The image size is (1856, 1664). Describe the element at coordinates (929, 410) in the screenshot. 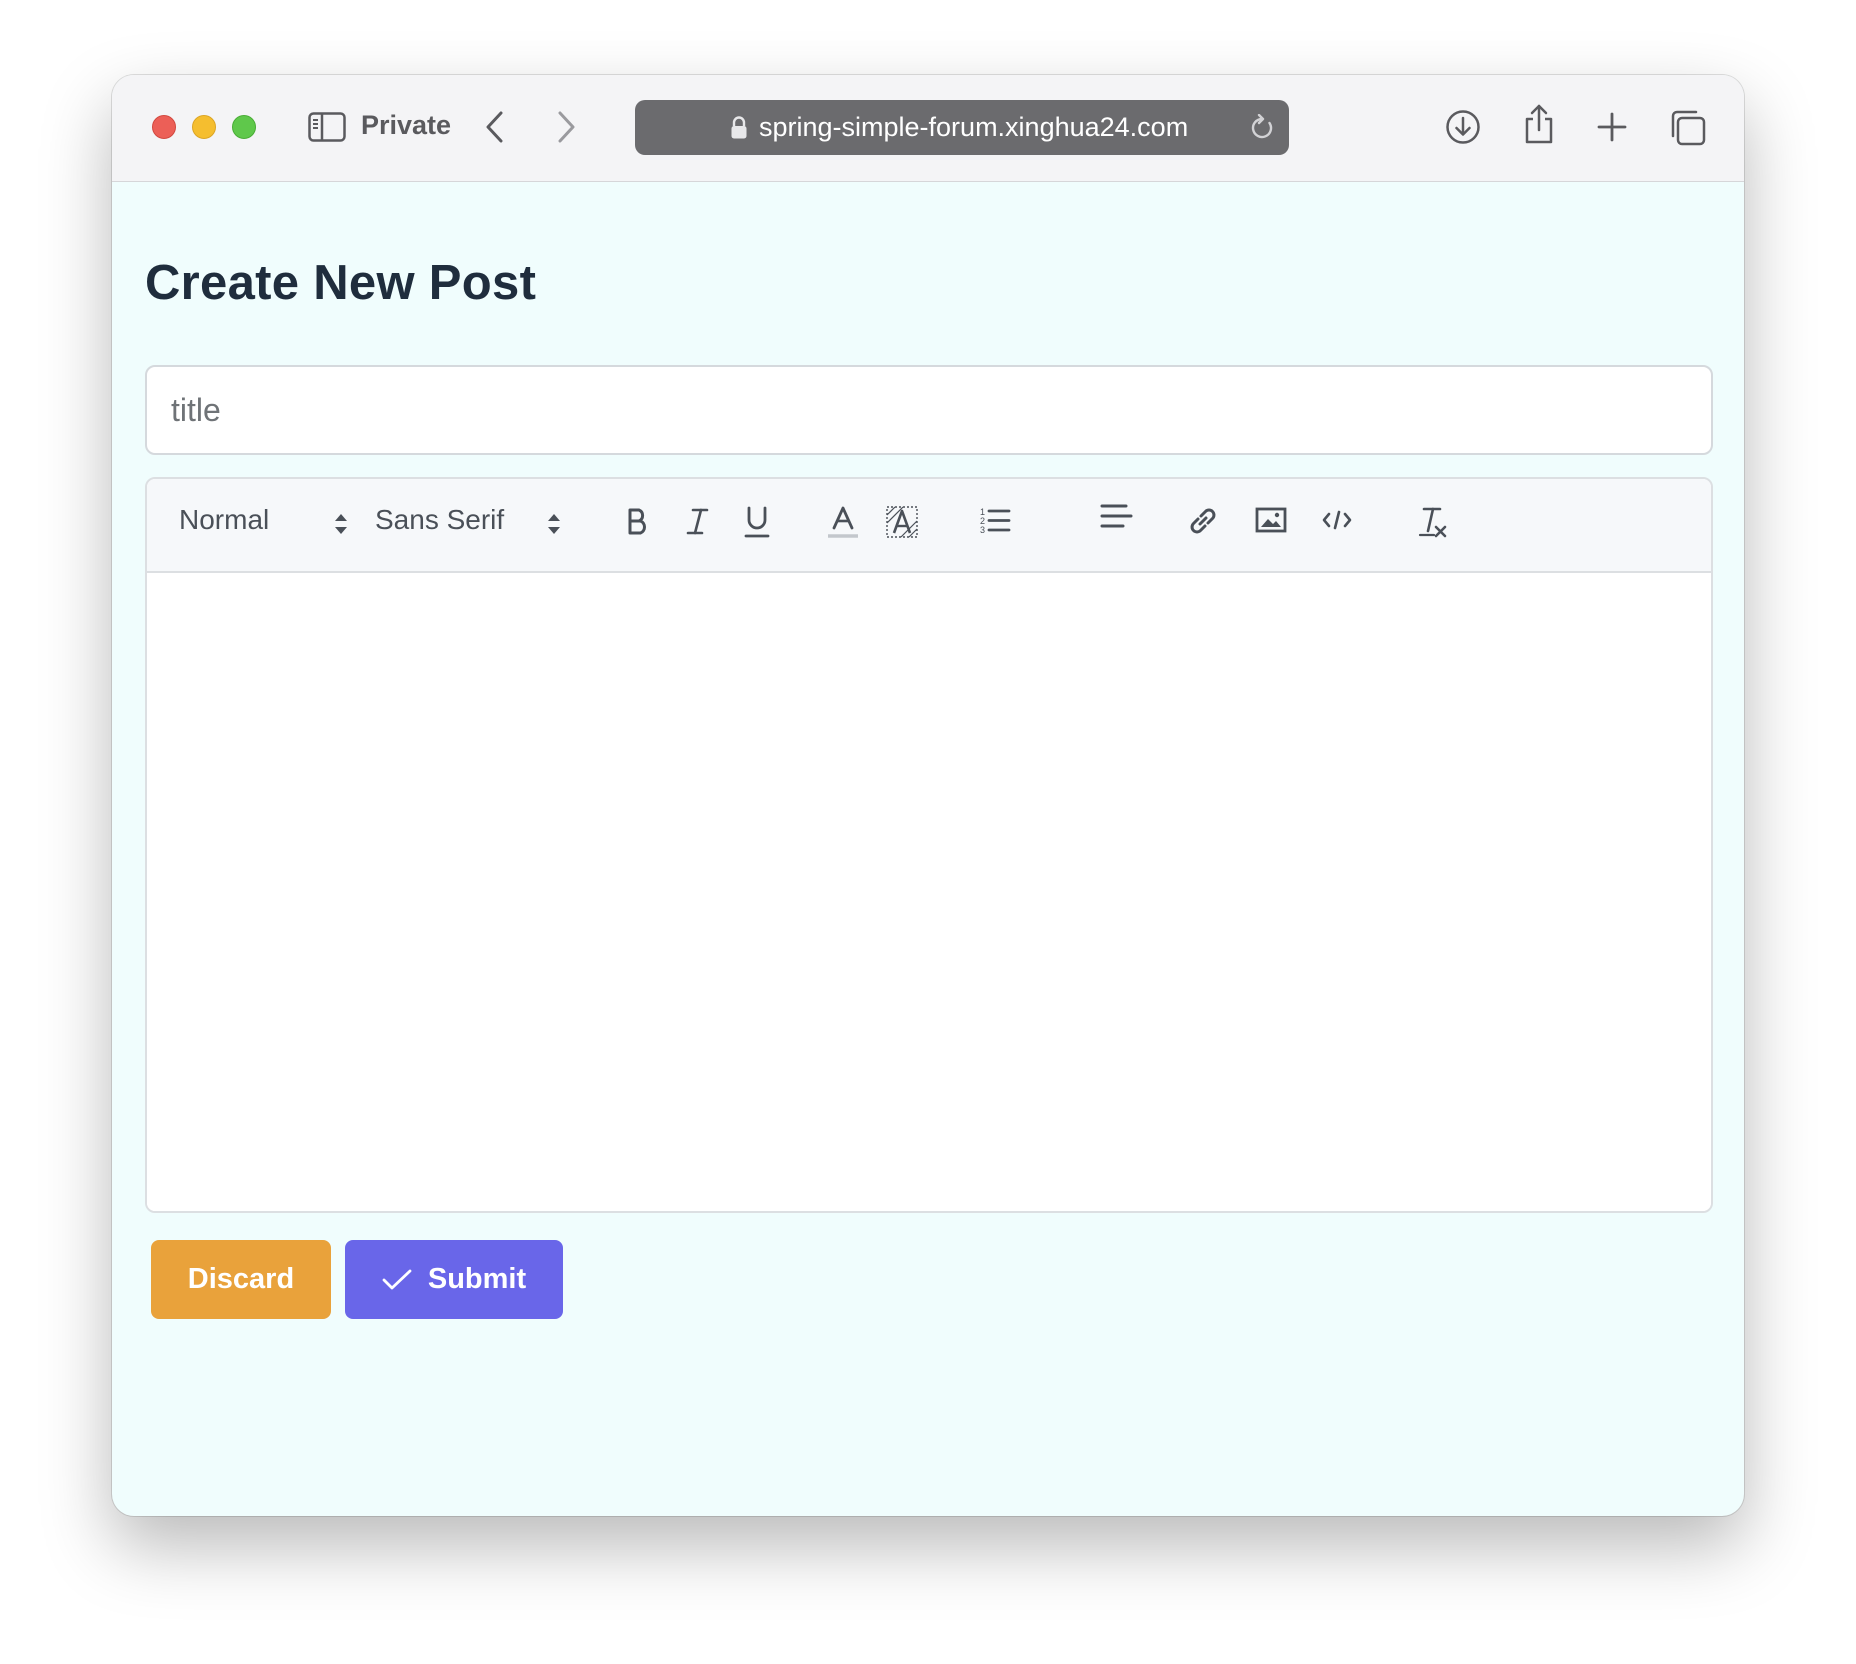

I see `post-title-input` at that location.